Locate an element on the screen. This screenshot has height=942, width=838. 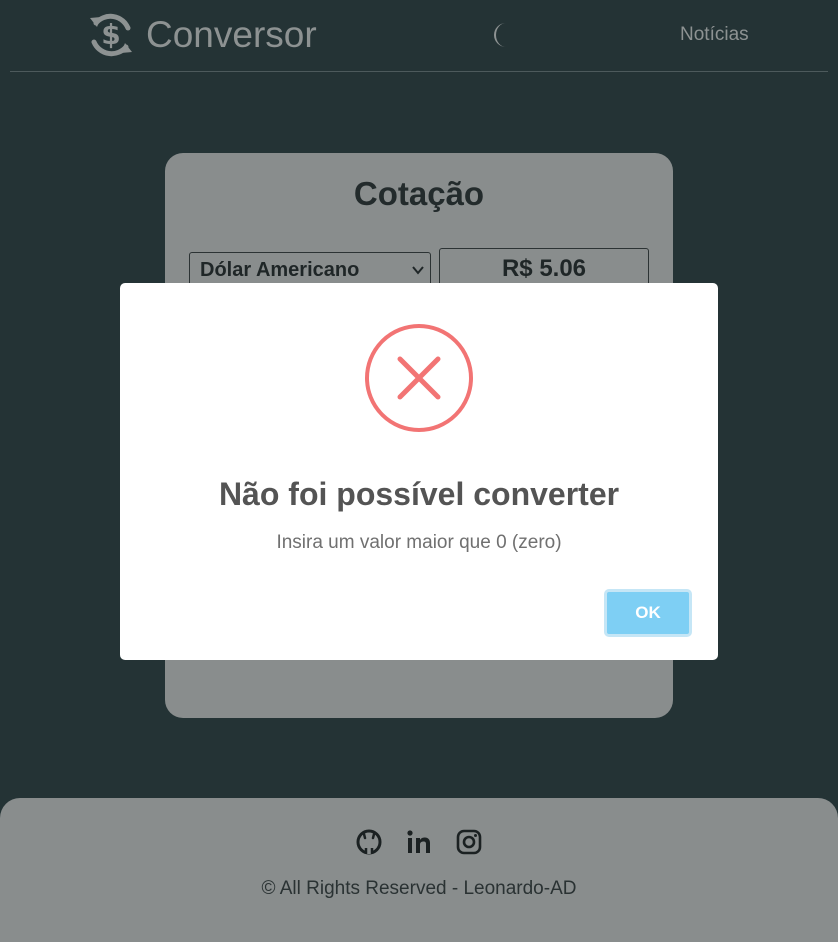
linkedin-icon is located at coordinates (419, 842).